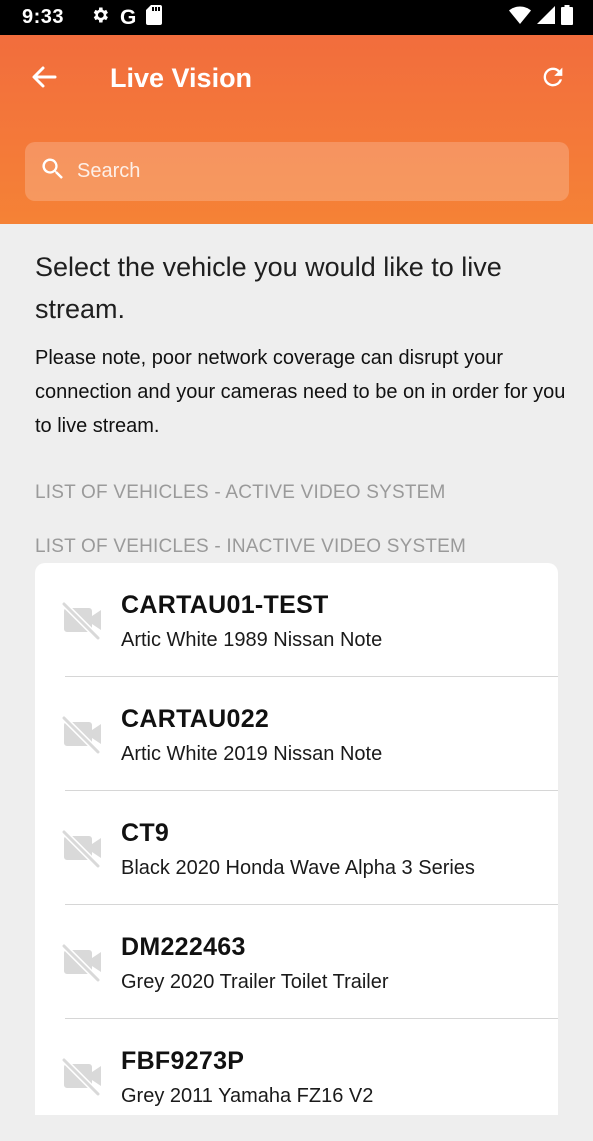 The height and width of the screenshot is (1141, 593). I want to click on battery-icon, so click(567, 17).